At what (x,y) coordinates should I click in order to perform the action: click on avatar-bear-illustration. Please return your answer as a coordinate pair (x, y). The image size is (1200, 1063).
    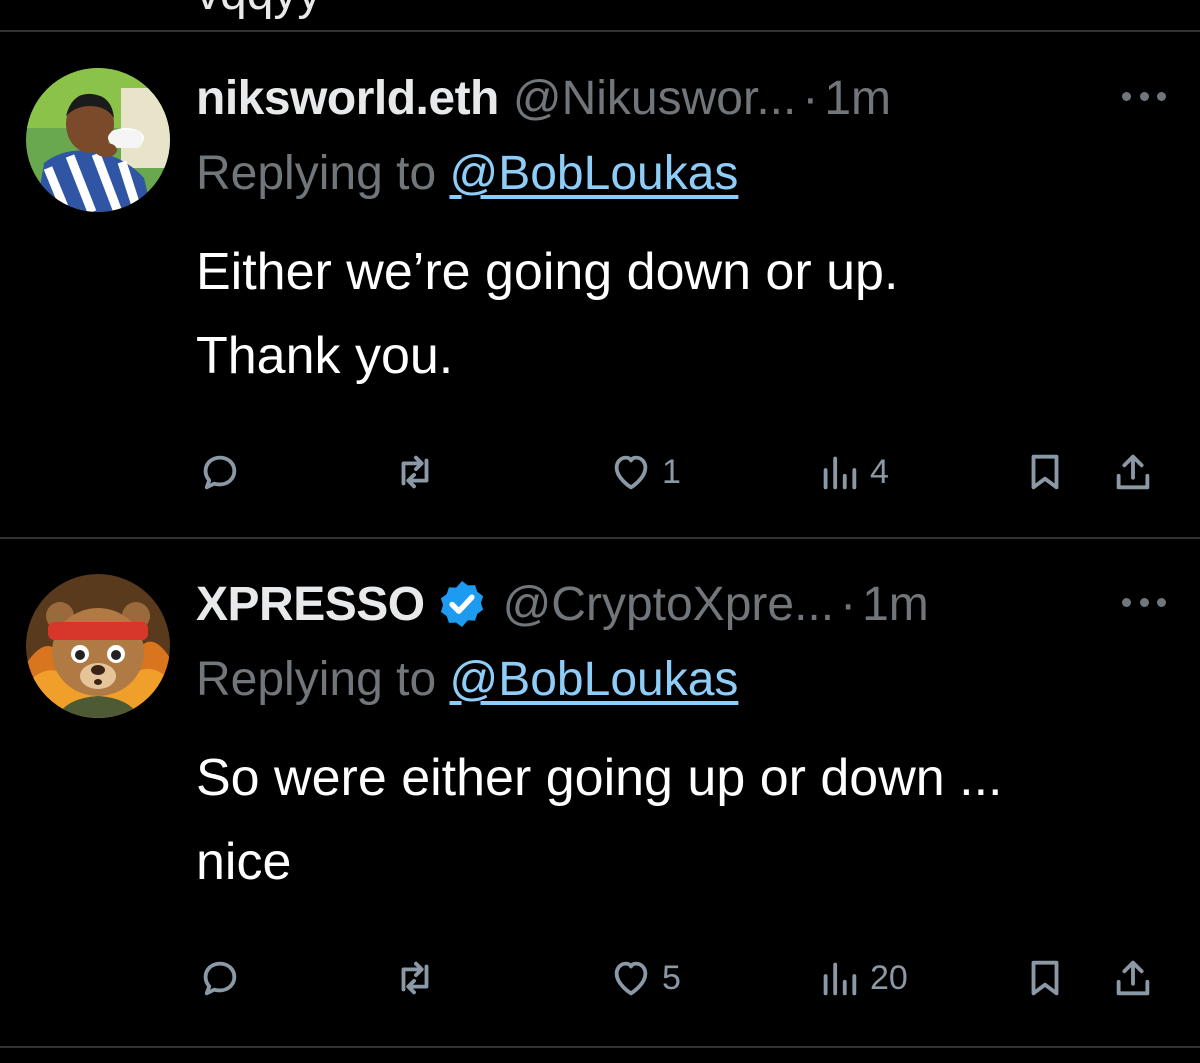
    Looking at the image, I should click on (98, 646).